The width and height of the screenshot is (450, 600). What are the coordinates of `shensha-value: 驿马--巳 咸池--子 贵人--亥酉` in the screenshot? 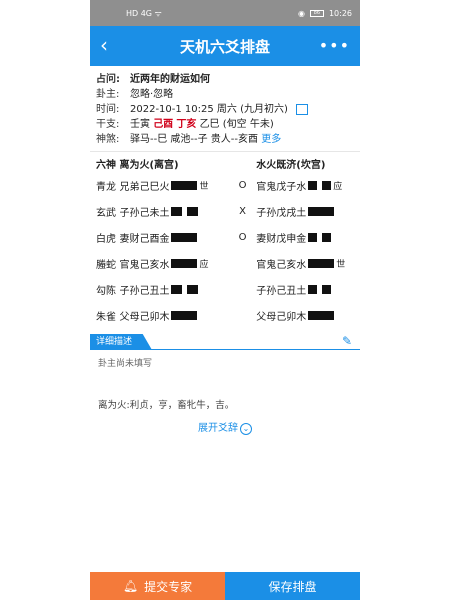 It's located at (194, 139).